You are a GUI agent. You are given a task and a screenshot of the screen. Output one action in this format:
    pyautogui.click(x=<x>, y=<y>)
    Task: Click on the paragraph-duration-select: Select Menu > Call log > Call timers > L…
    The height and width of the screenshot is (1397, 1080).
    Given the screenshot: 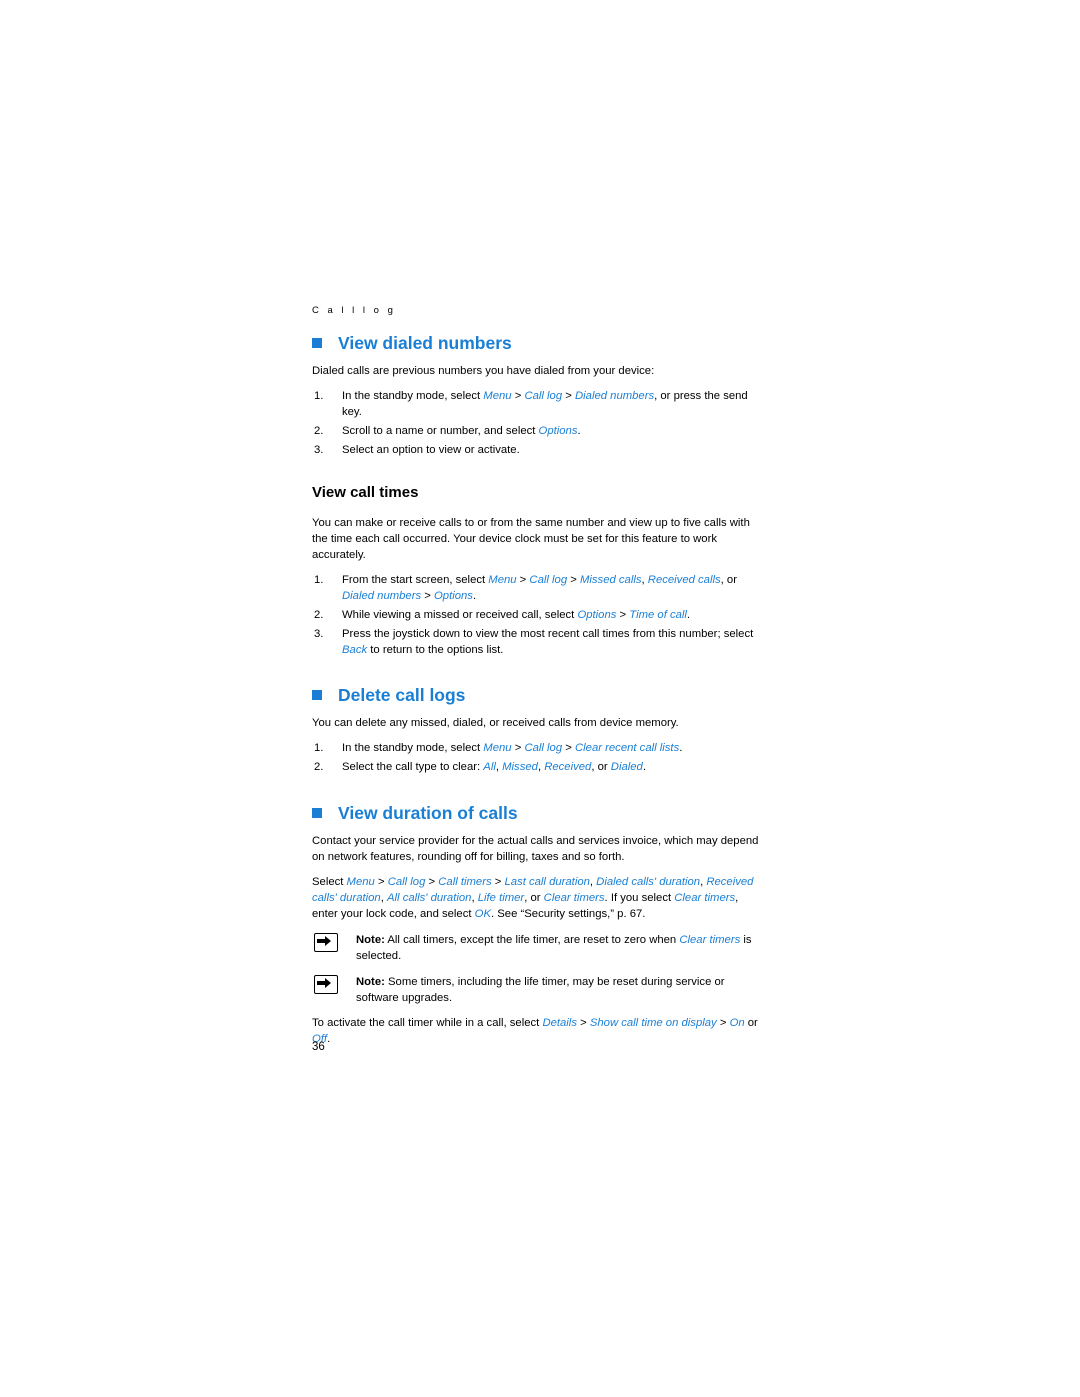 What is the action you would take?
    pyautogui.click(x=533, y=897)
    